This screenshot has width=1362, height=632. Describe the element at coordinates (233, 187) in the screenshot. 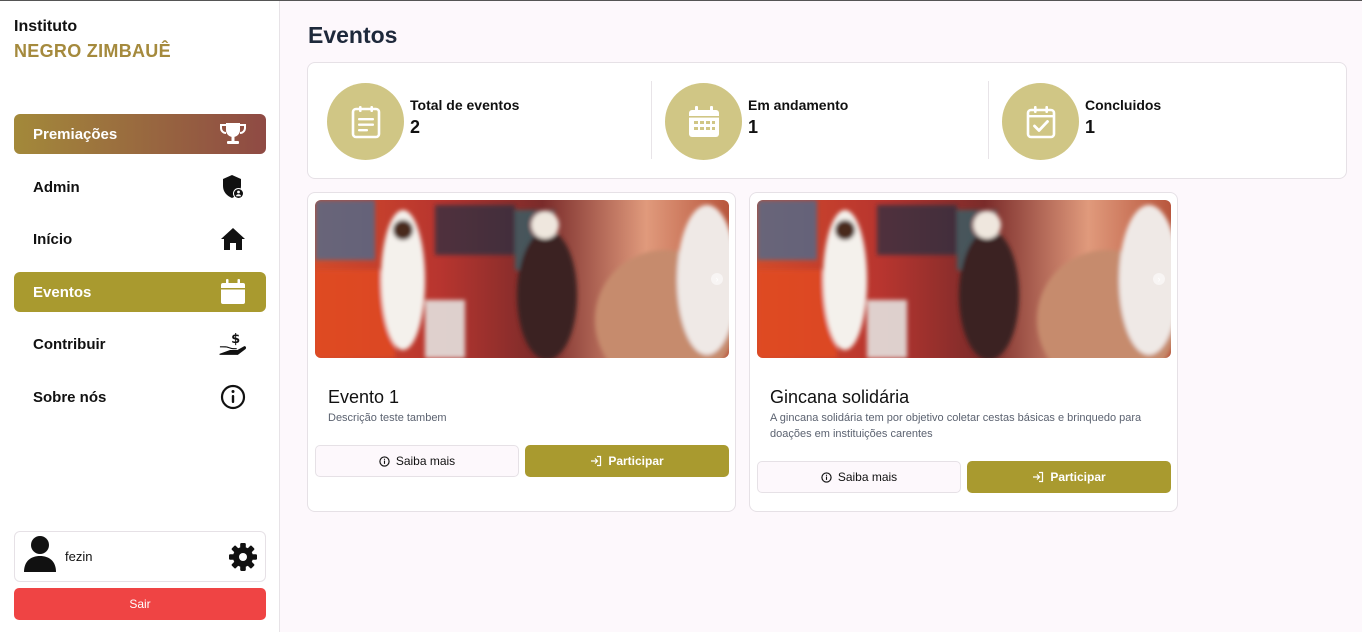

I see `shield-user-icon` at that location.